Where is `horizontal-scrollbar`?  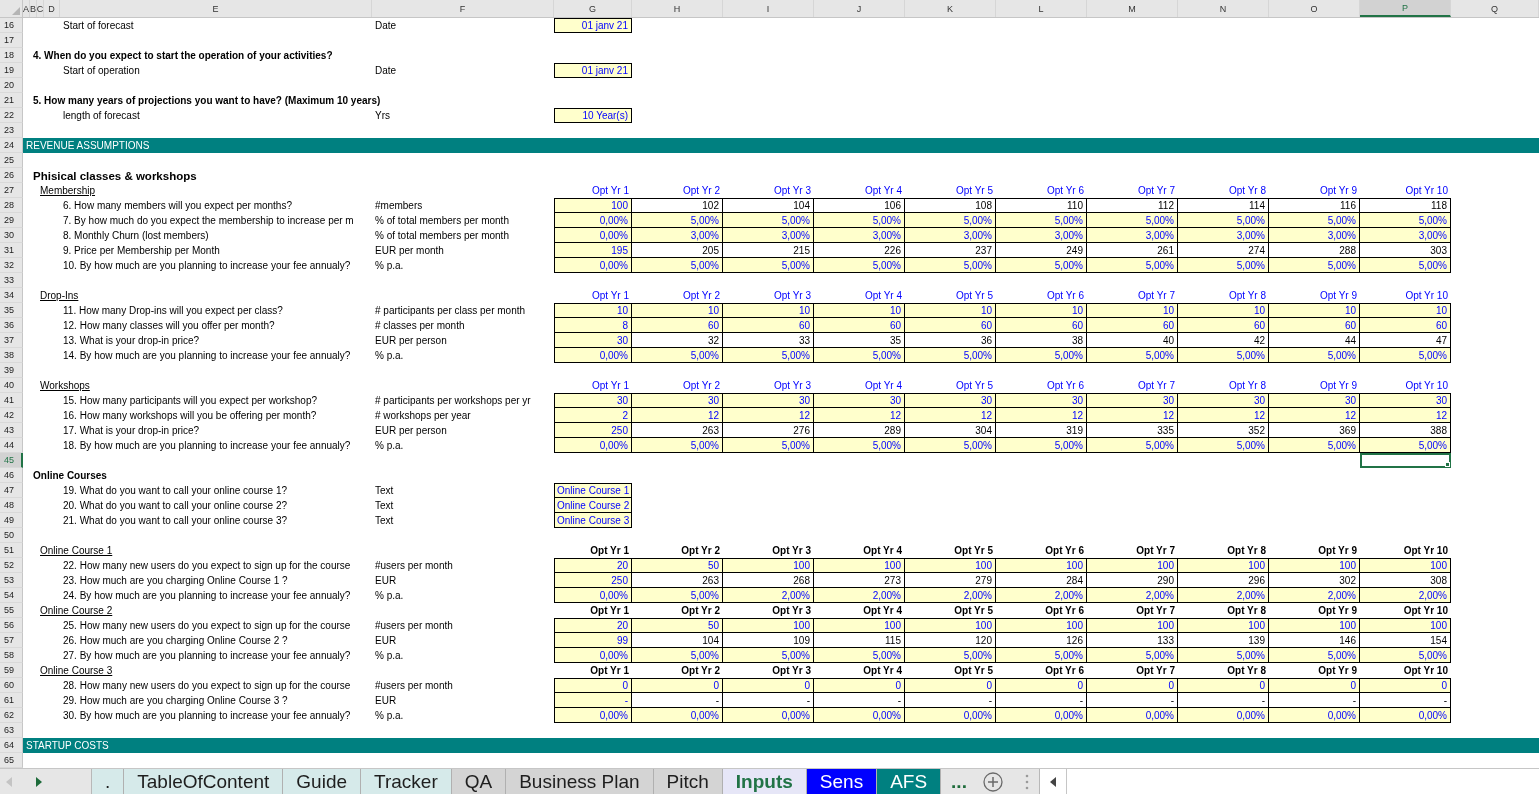
horizontal-scrollbar is located at coordinates (1288, 781).